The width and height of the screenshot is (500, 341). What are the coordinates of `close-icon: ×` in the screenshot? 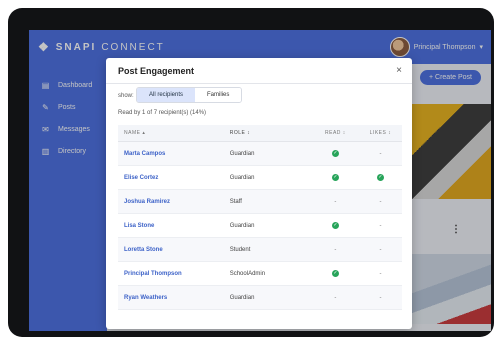 It's located at (399, 70).